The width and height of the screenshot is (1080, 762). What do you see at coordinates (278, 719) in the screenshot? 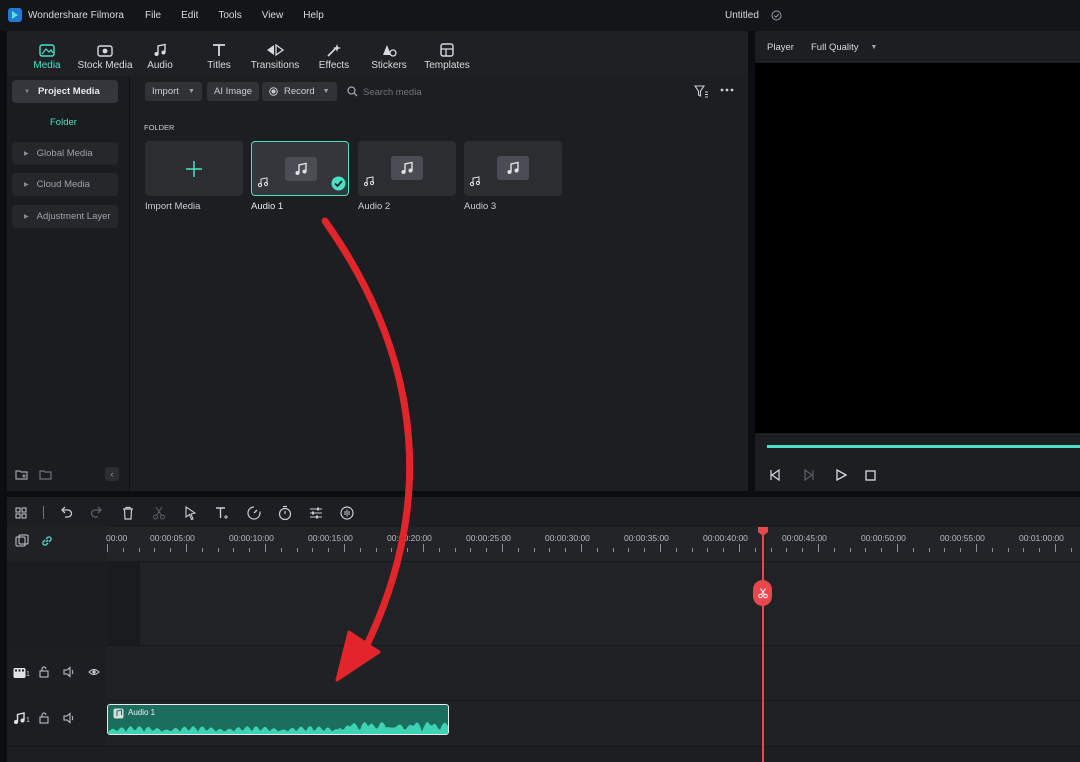
I see `audio-clip: Audio 1` at bounding box center [278, 719].